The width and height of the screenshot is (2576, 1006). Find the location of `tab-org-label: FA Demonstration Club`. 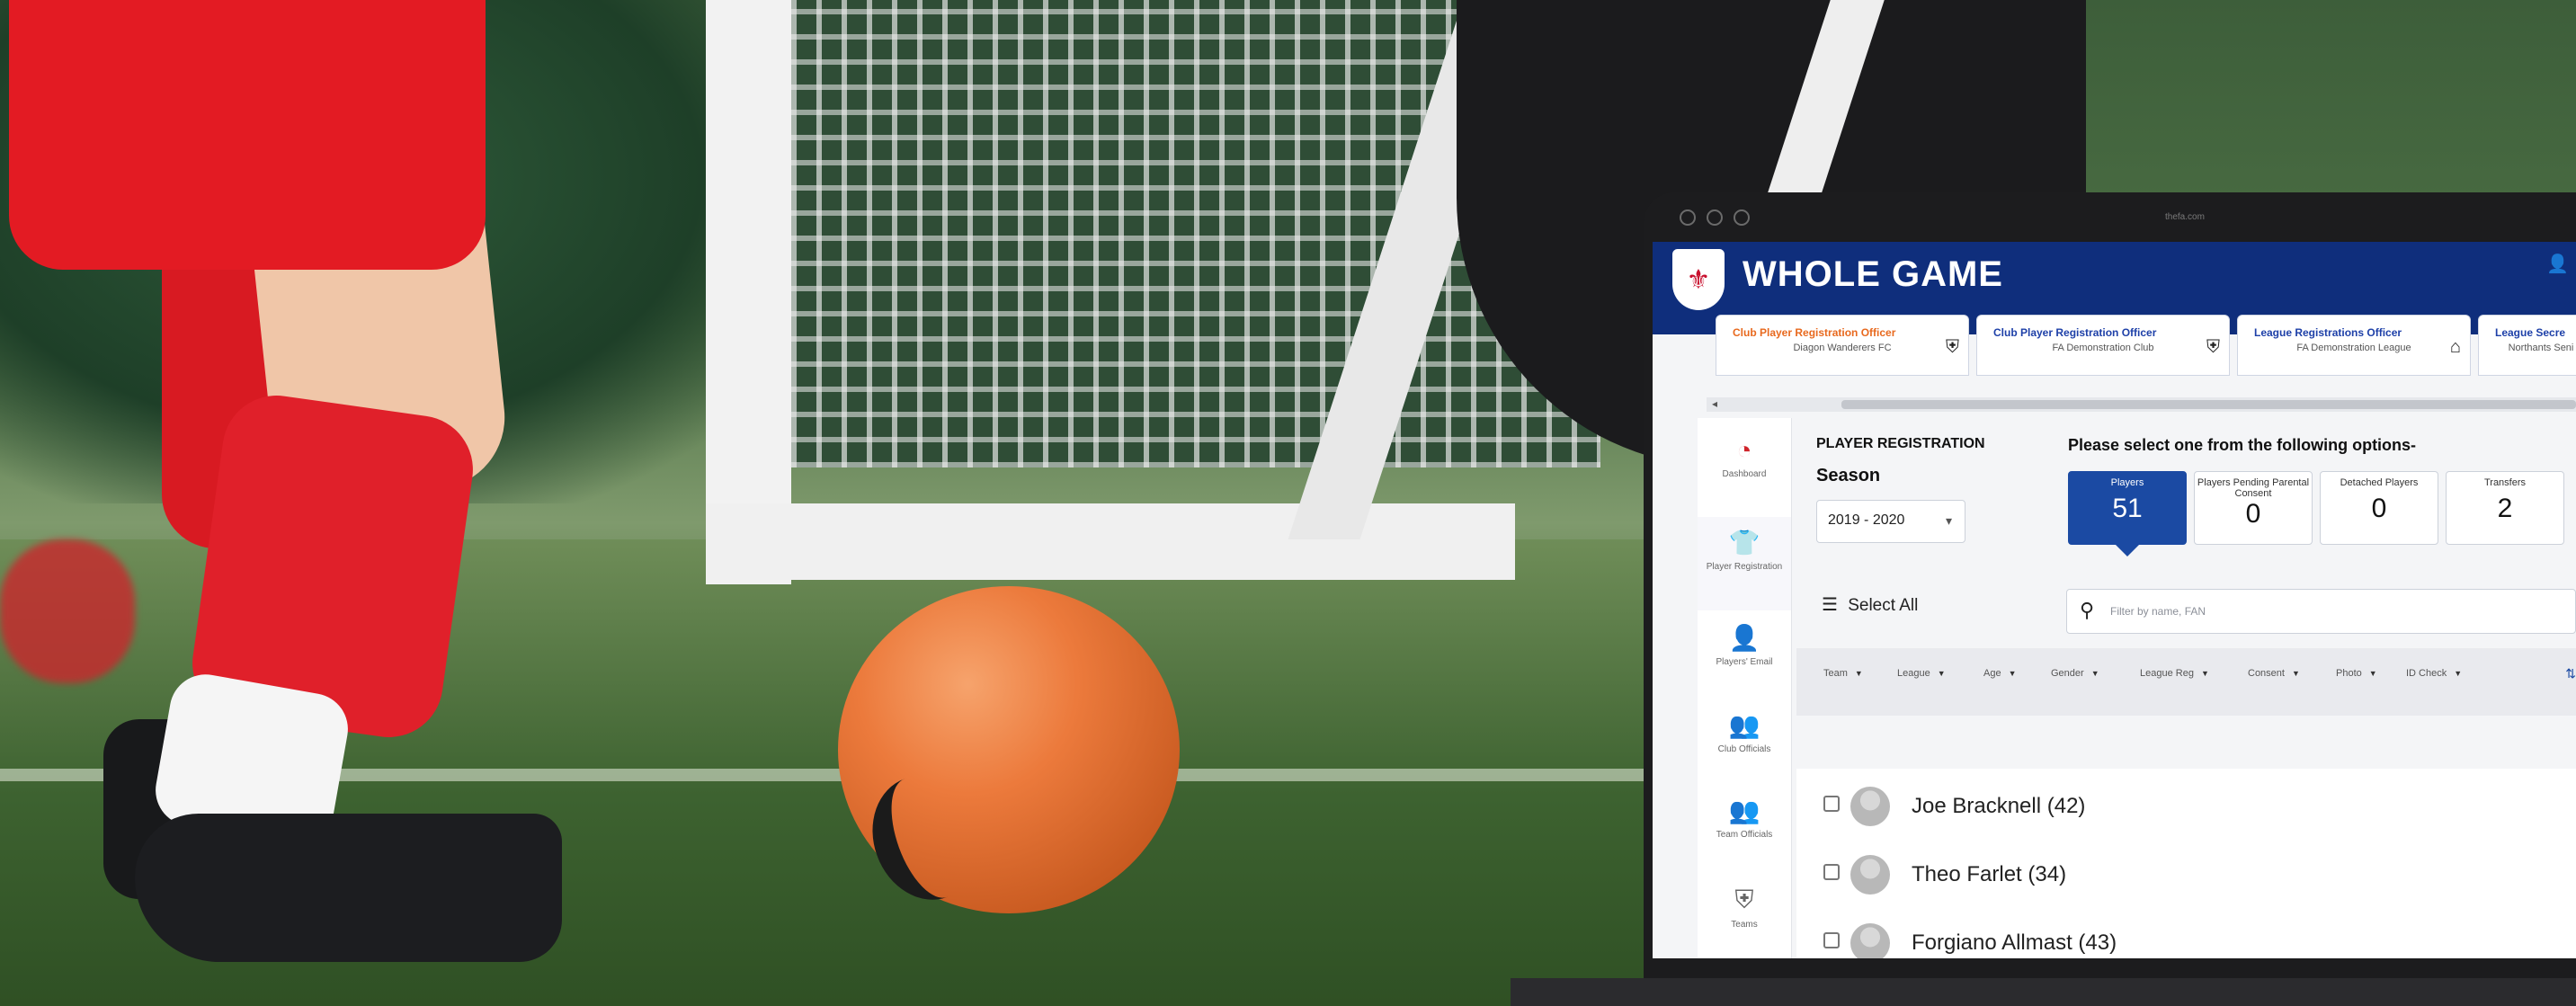

tab-org-label: FA Demonstration Club is located at coordinates (2103, 348).